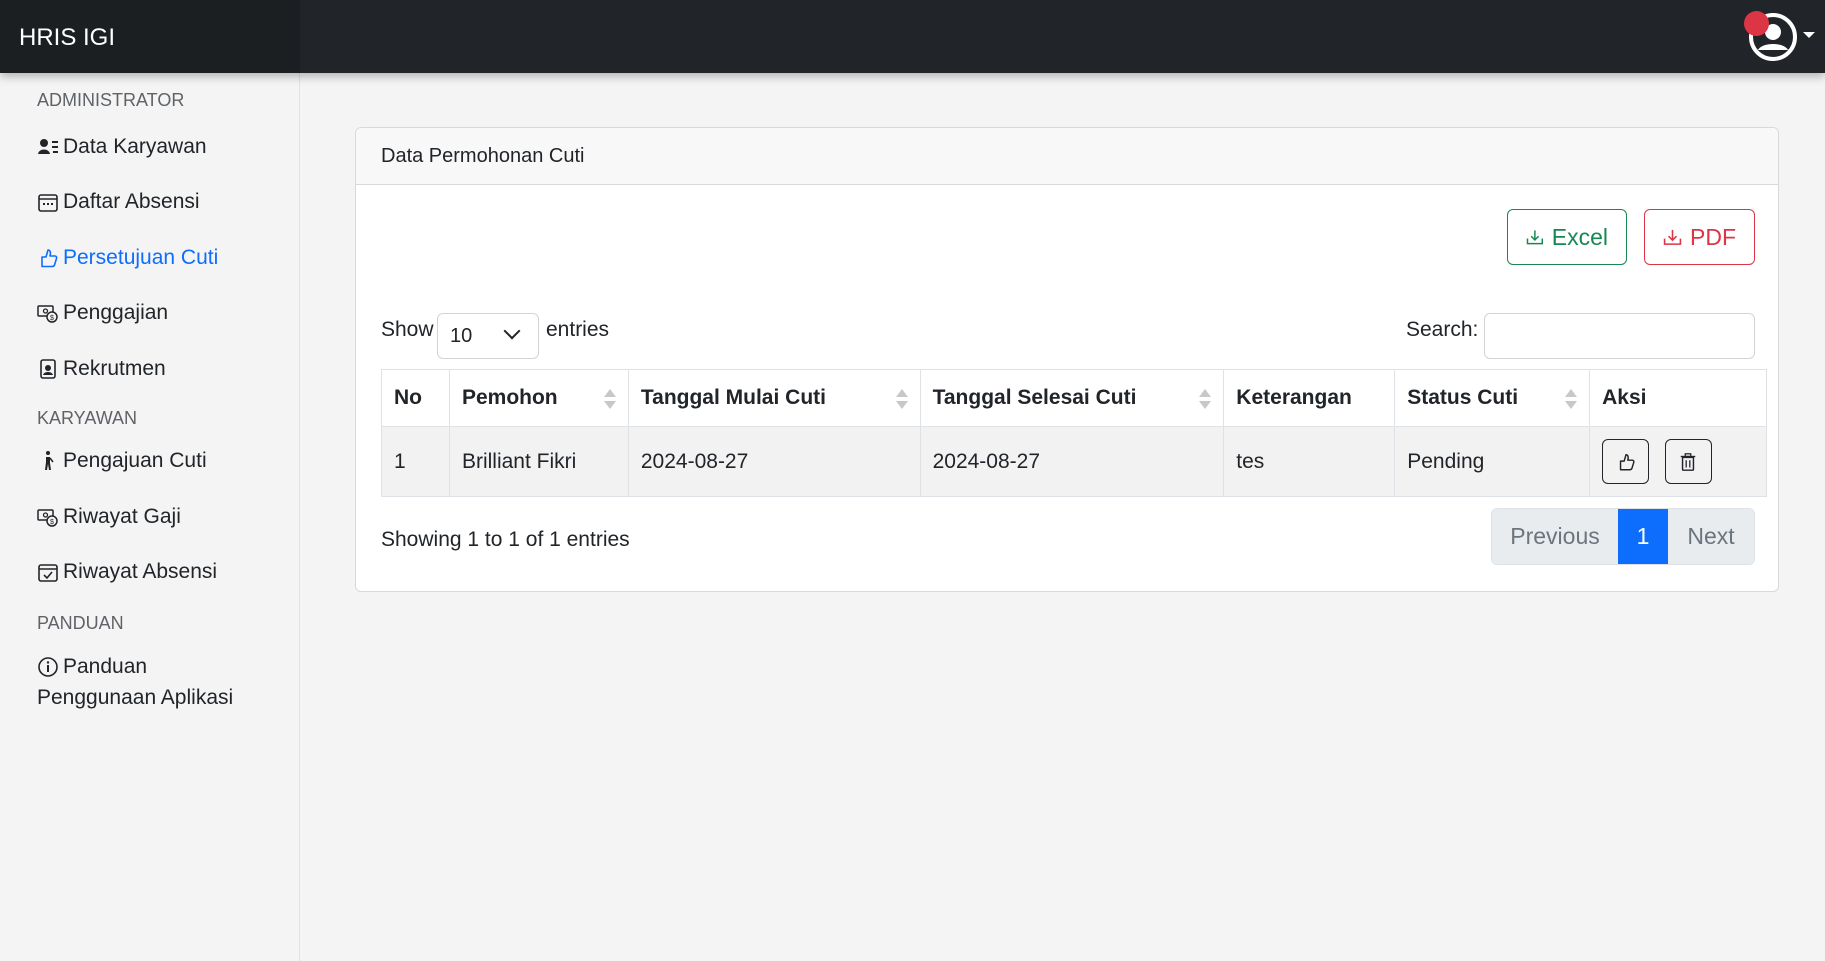 The image size is (1825, 961). I want to click on user-menu-dropdown, so click(1775, 37).